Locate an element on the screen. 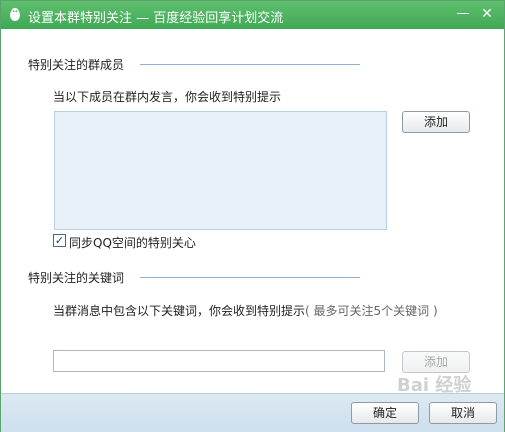  sync-checkbox: ✓ is located at coordinates (59, 240).